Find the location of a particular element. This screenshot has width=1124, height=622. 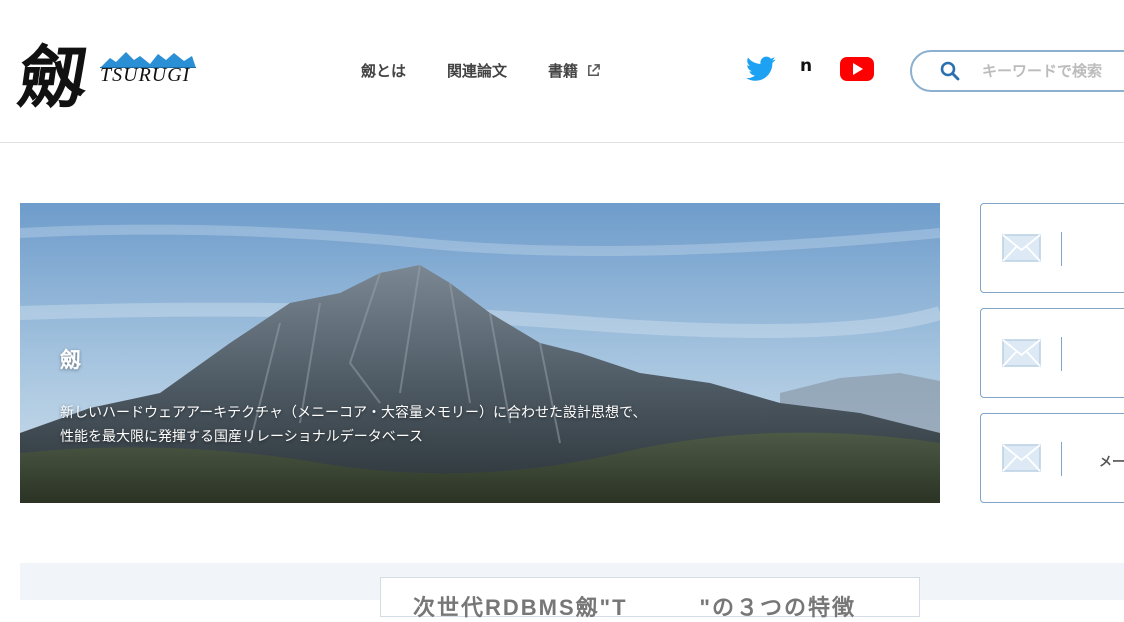

twitter-icon is located at coordinates (761, 69).